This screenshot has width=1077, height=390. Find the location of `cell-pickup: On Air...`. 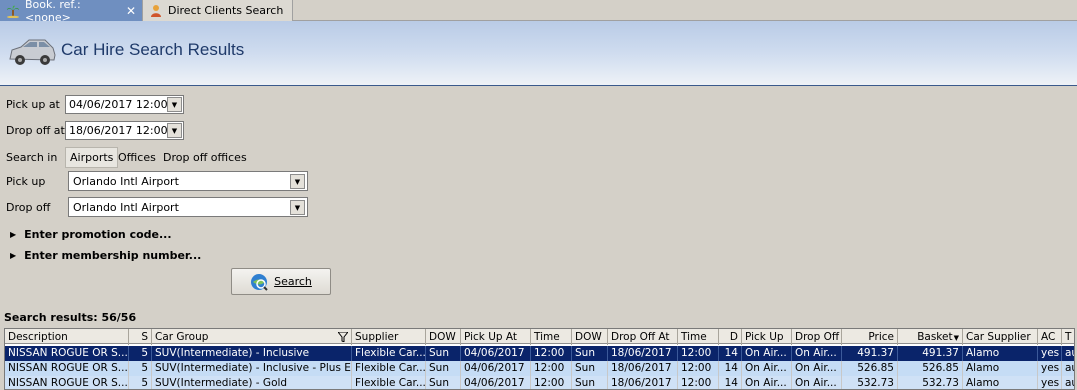

cell-pickup: On Air... is located at coordinates (767, 353).